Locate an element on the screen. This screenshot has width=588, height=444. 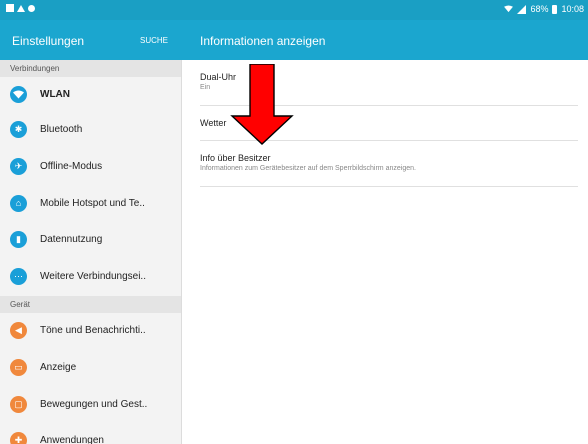
hotspot-icon: ⌂ is located at coordinates (18, 203).